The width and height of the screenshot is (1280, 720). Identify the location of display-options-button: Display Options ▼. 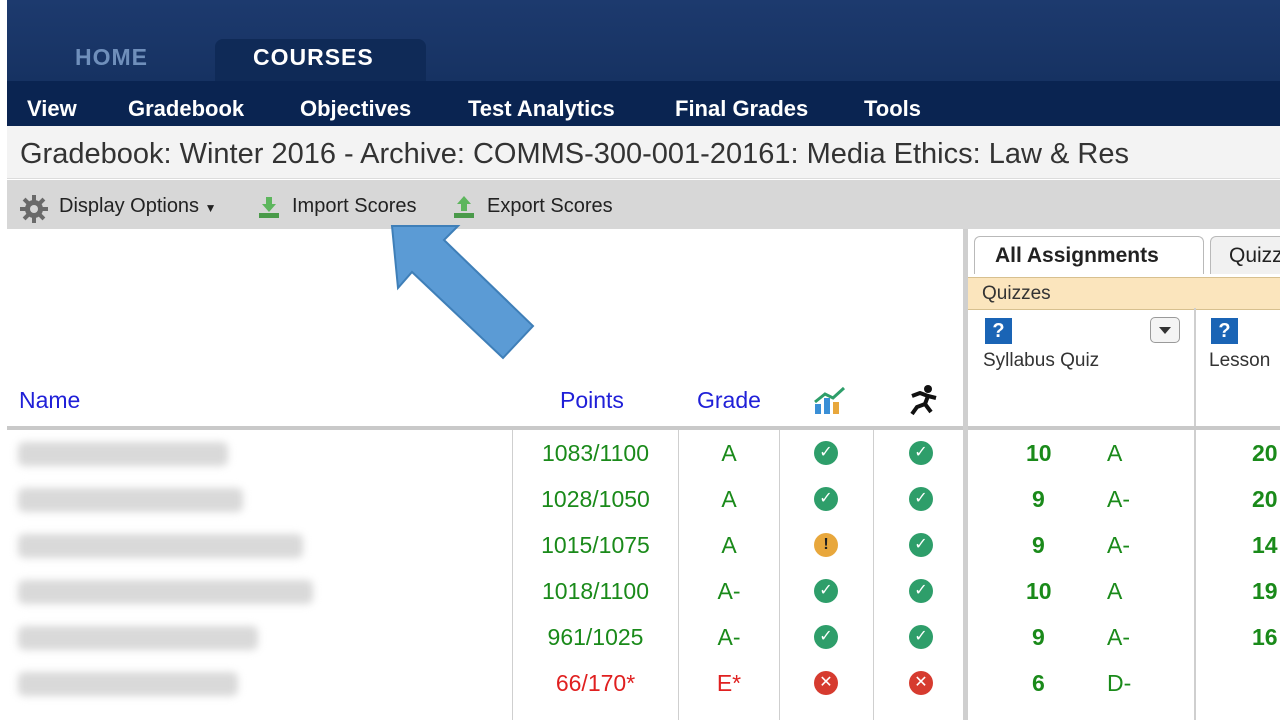
(138, 206).